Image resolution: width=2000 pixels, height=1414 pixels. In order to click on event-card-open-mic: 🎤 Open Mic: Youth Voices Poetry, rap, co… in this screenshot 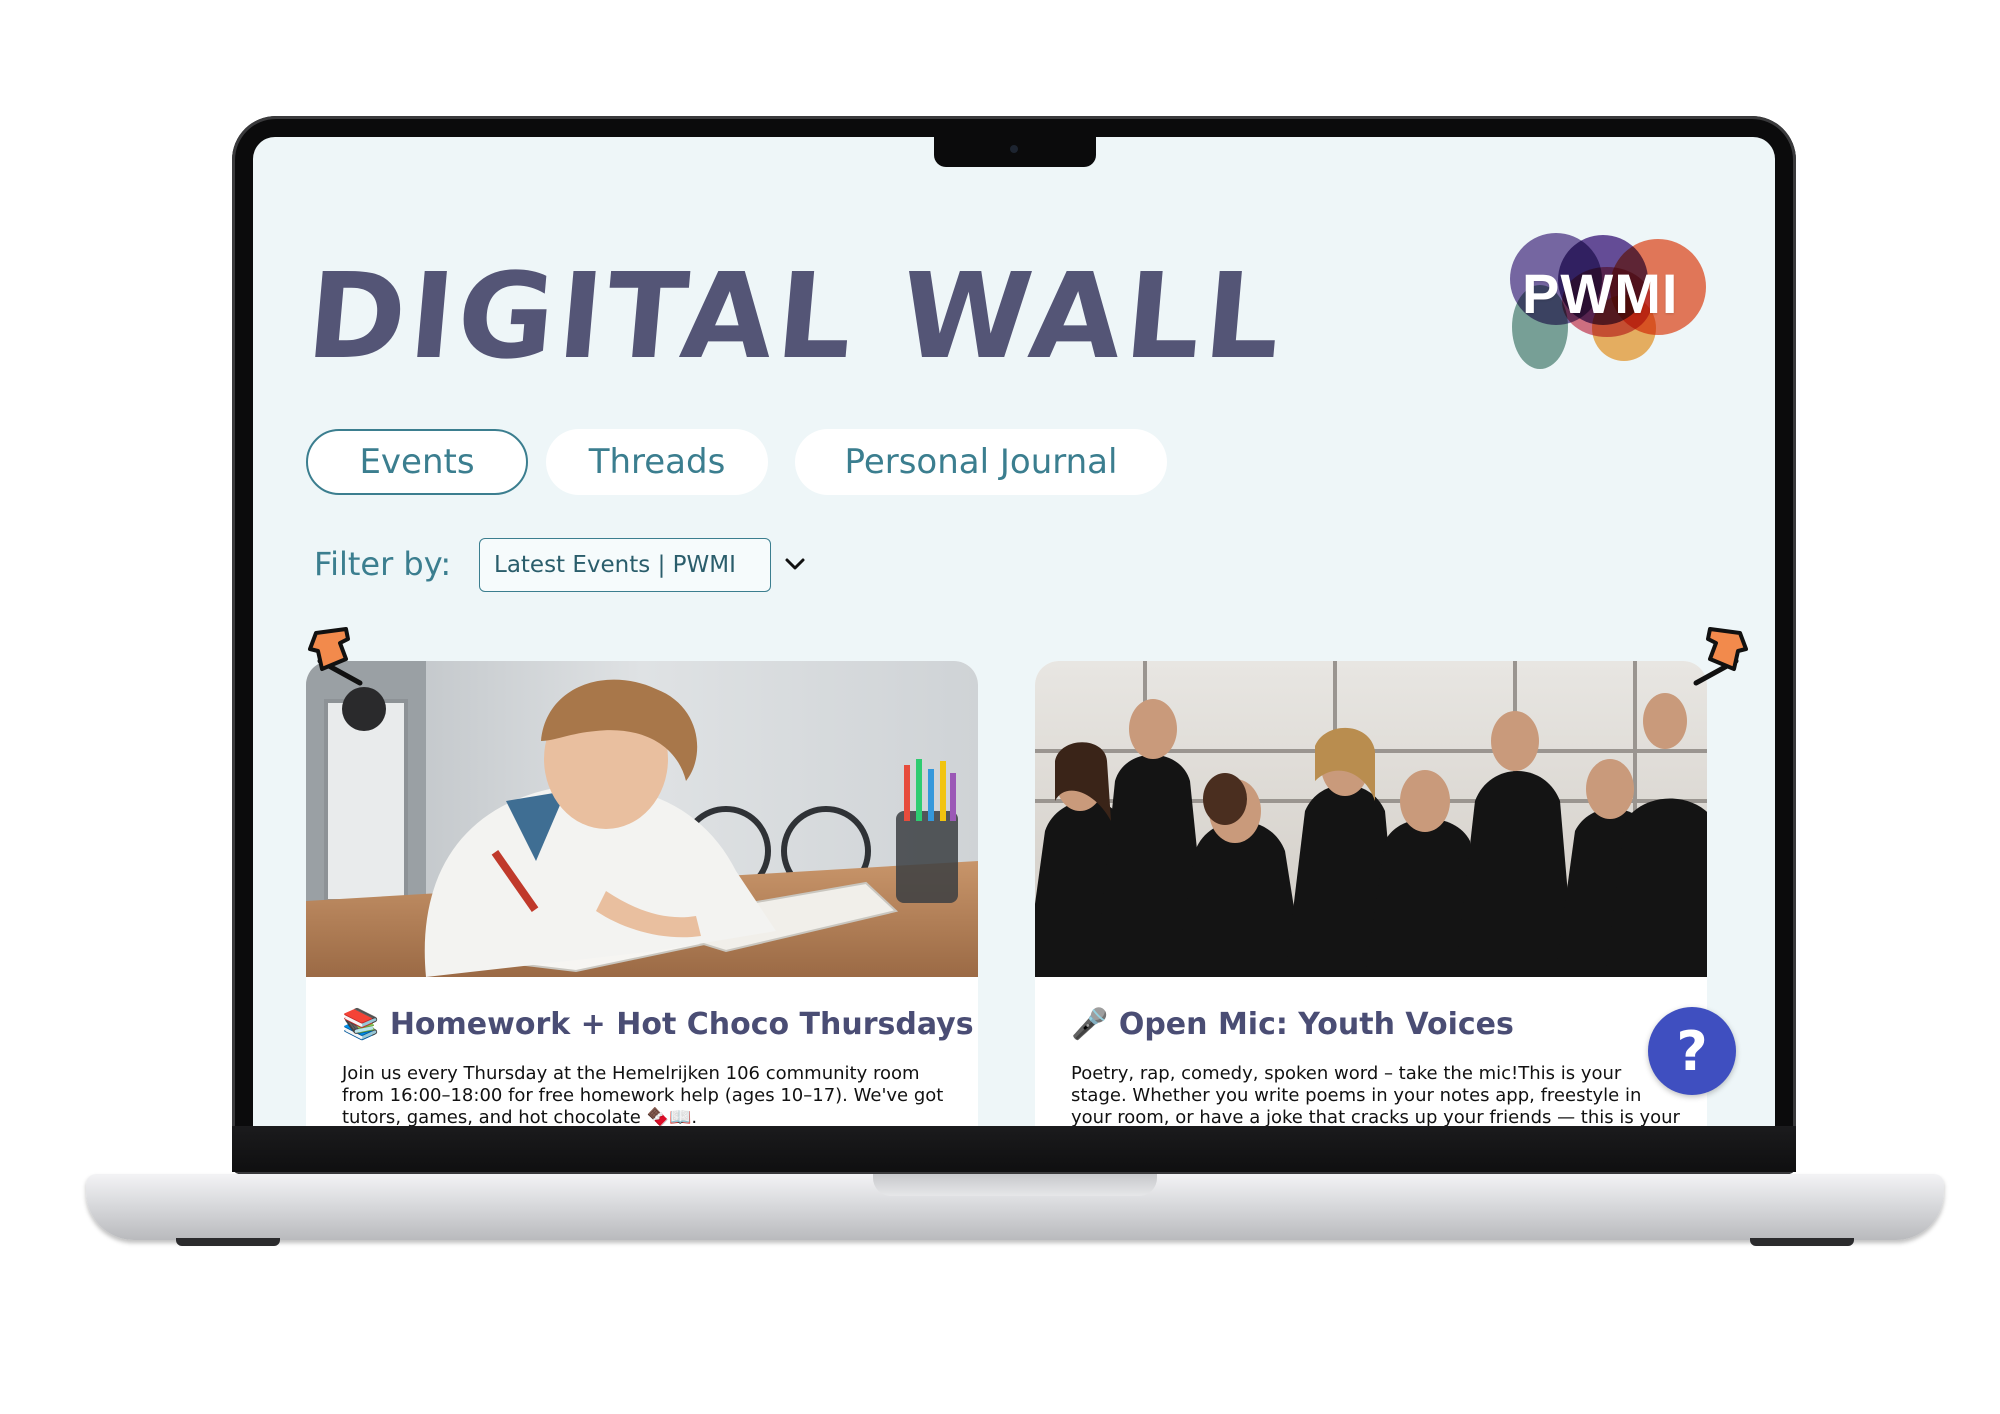, I will do `click(1371, 893)`.